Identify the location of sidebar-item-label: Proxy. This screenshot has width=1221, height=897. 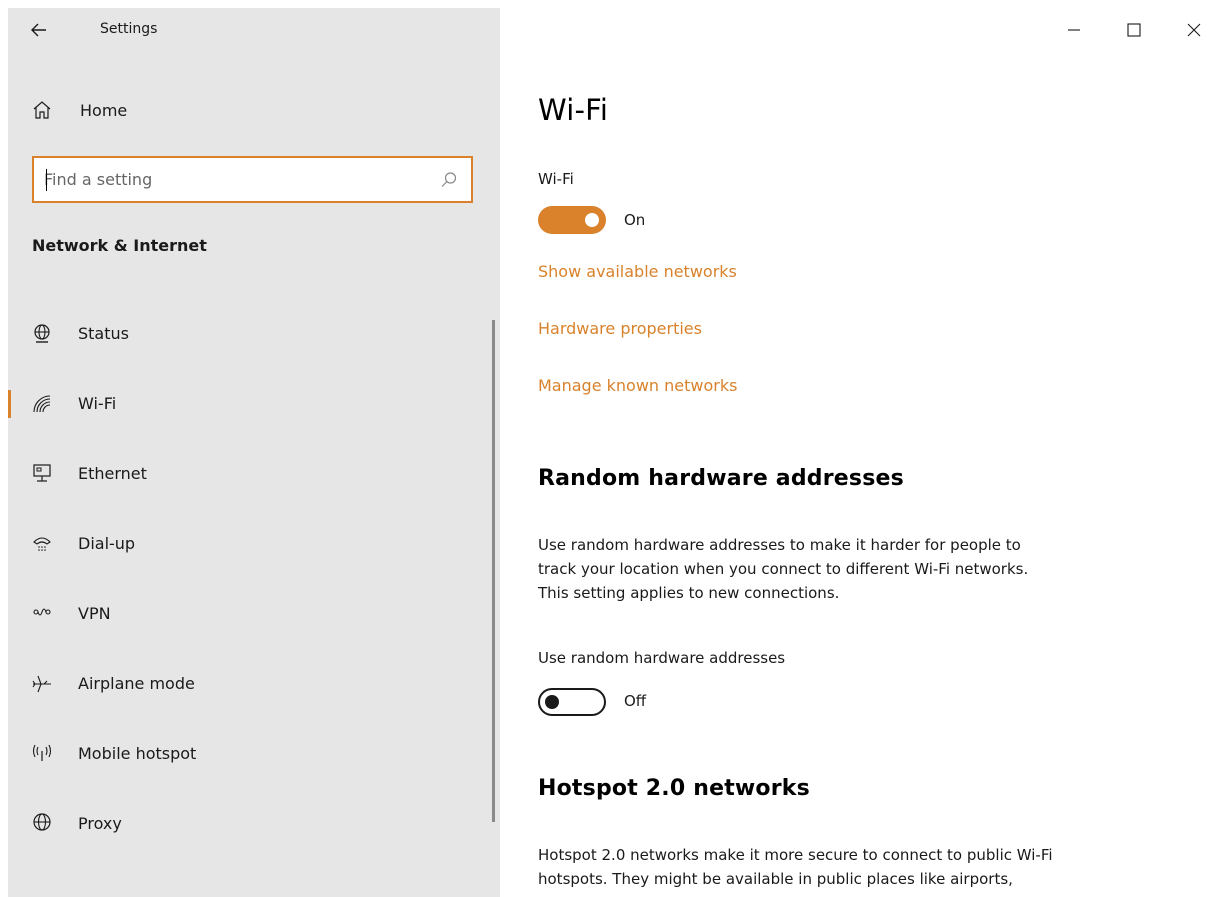
(100, 823).